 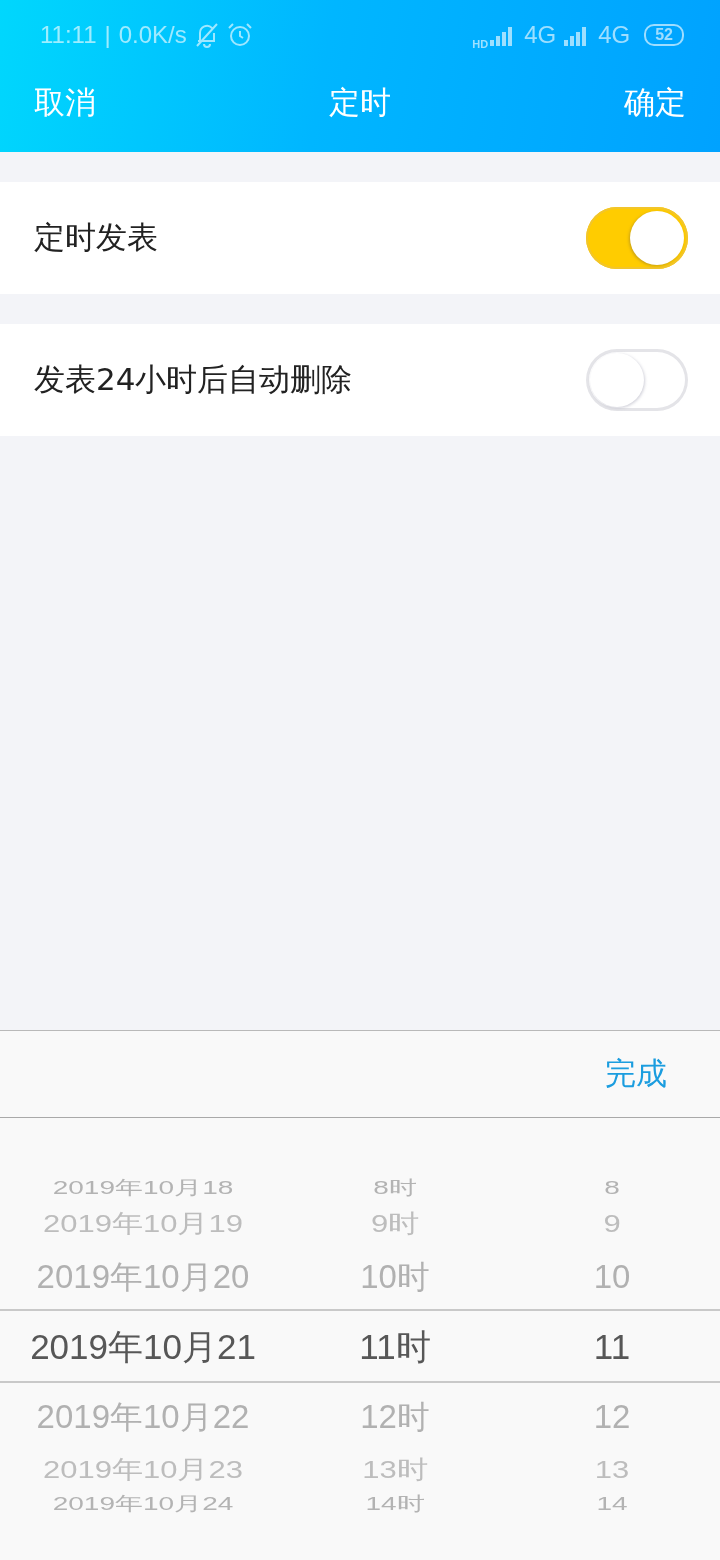 I want to click on picker-item: 10, so click(x=612, y=1276).